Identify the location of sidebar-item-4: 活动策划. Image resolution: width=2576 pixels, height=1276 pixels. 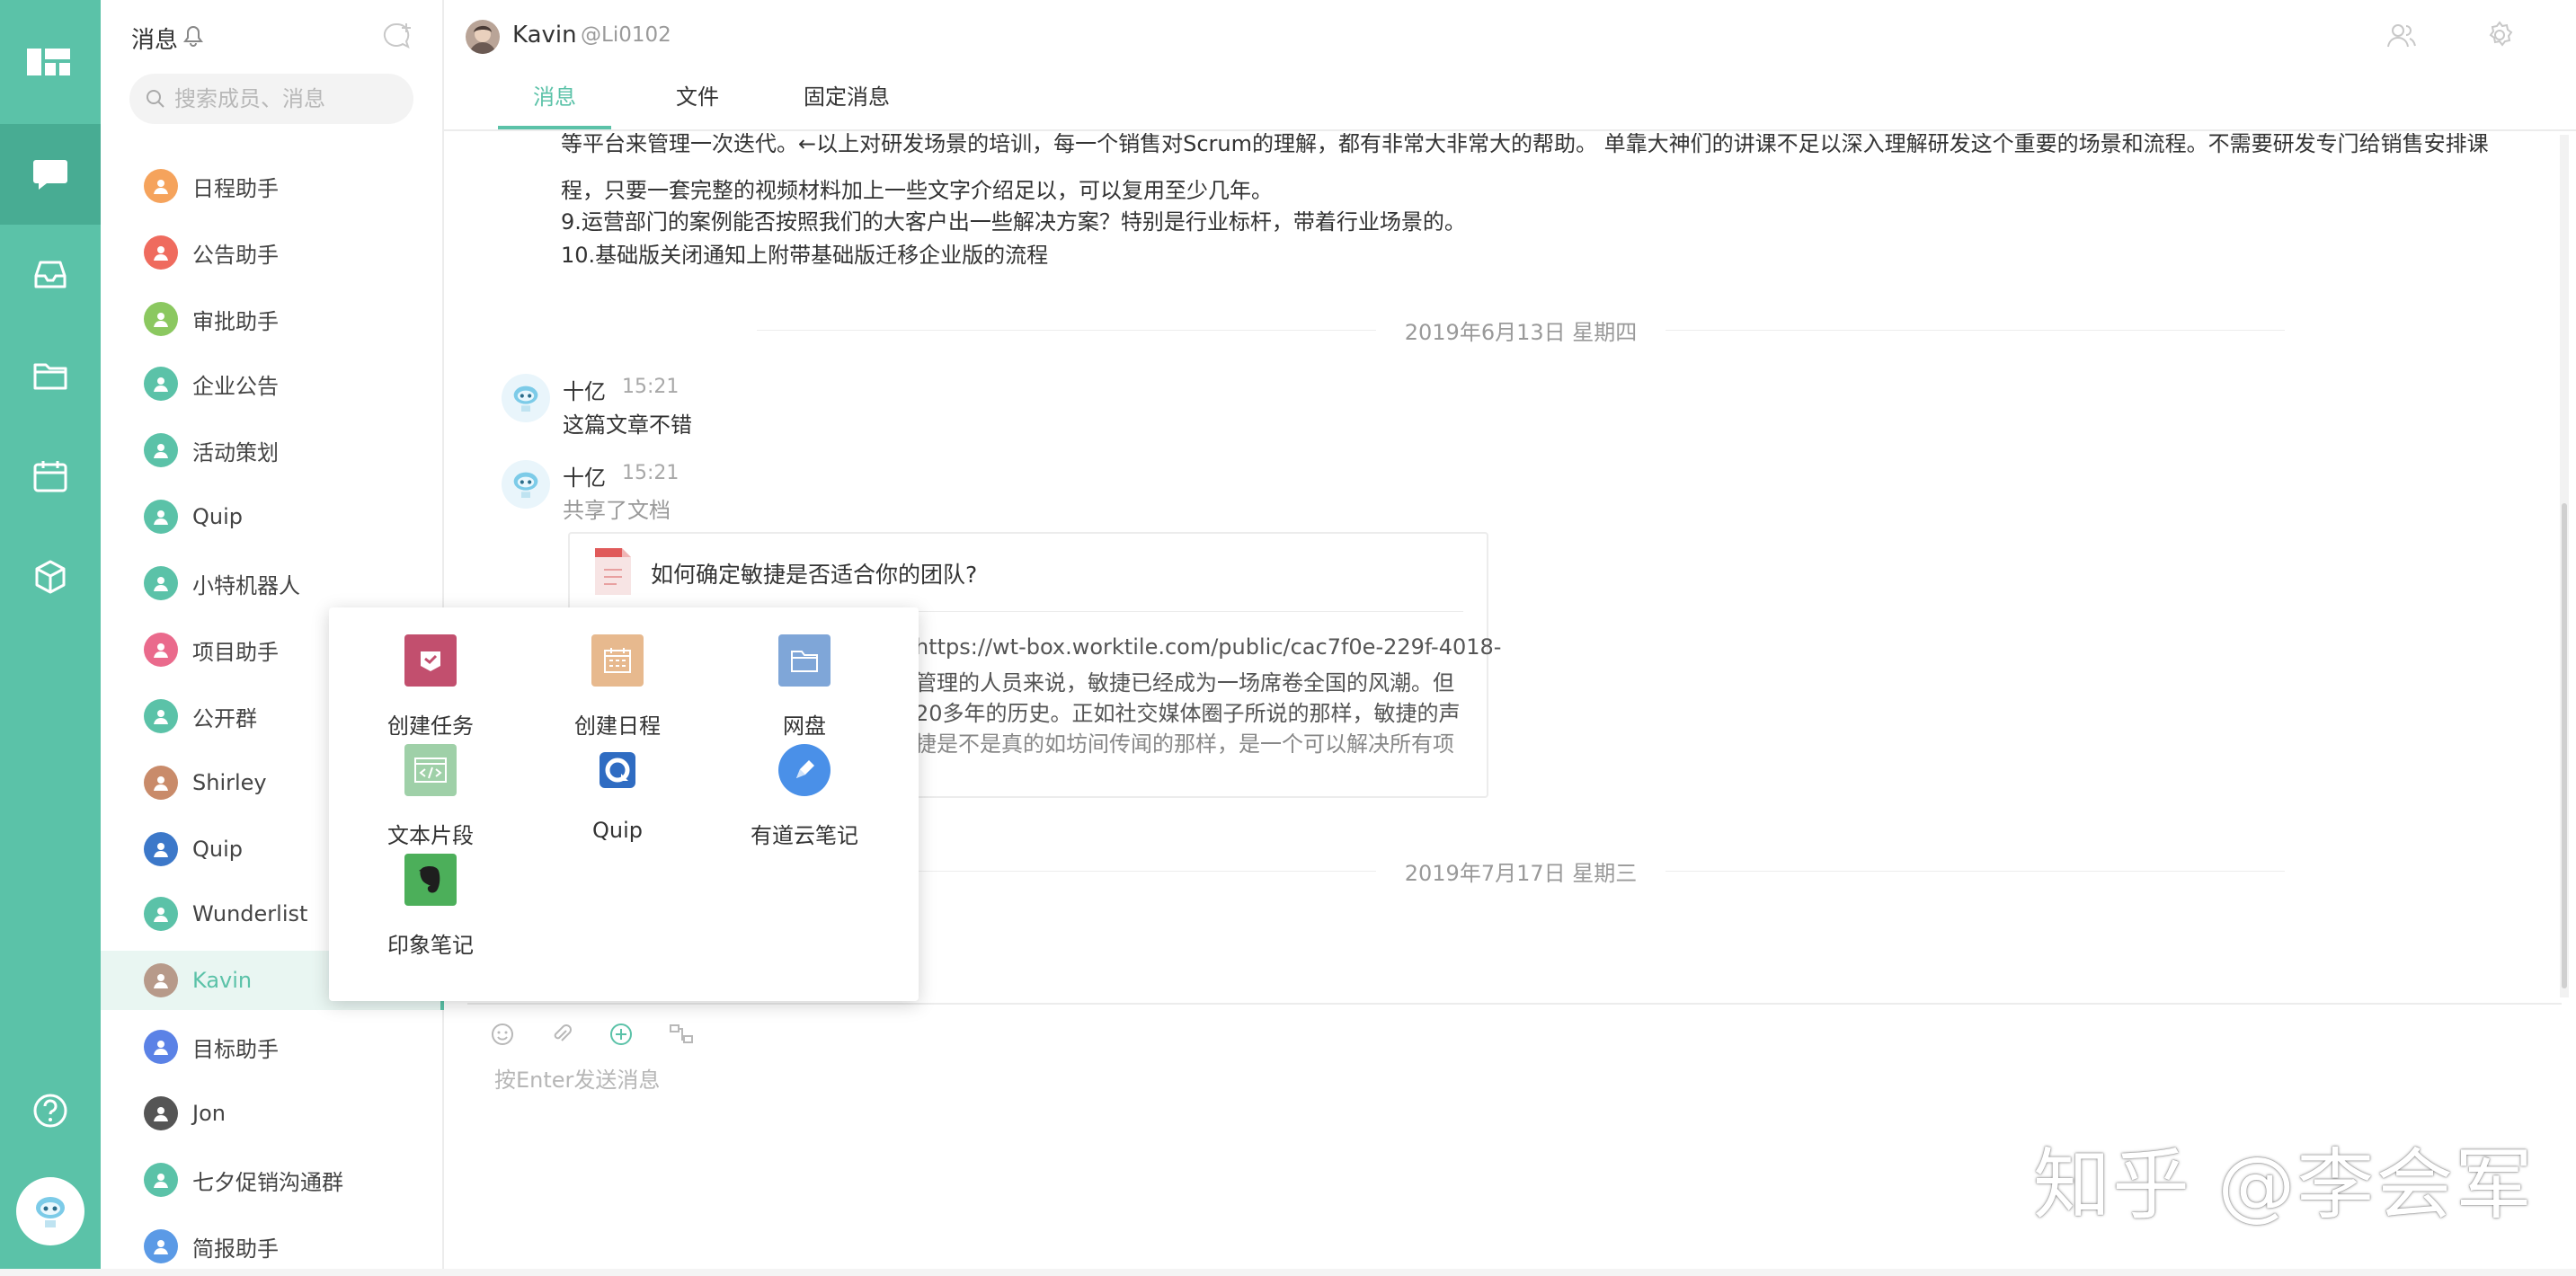
(272, 450).